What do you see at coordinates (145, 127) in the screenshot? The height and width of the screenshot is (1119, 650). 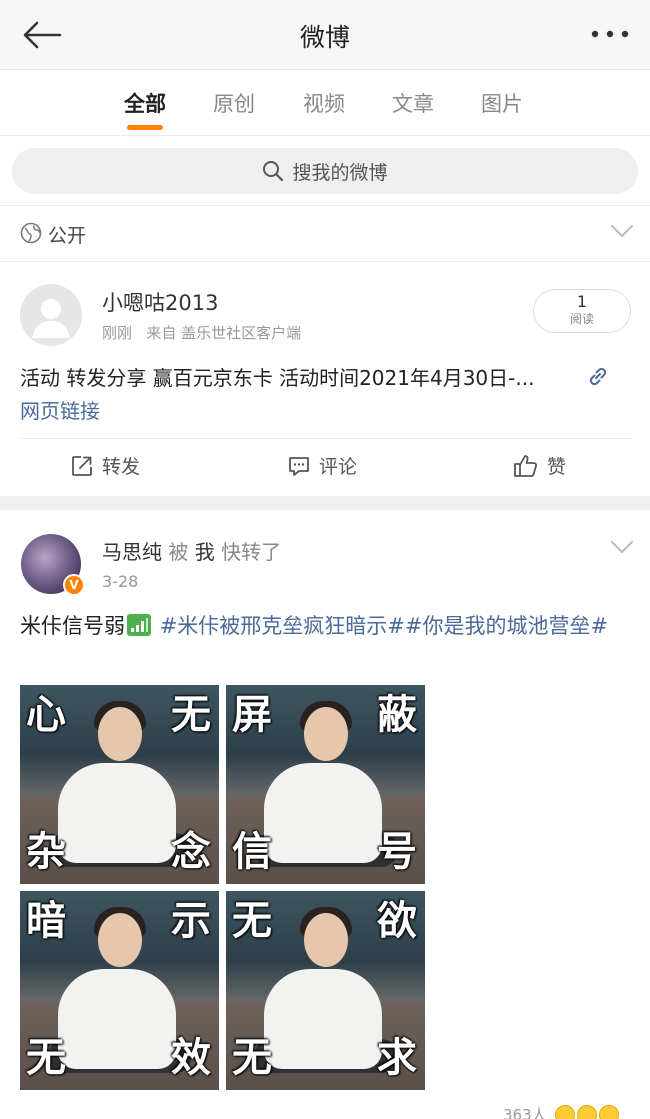 I see `active-tab-indicator` at bounding box center [145, 127].